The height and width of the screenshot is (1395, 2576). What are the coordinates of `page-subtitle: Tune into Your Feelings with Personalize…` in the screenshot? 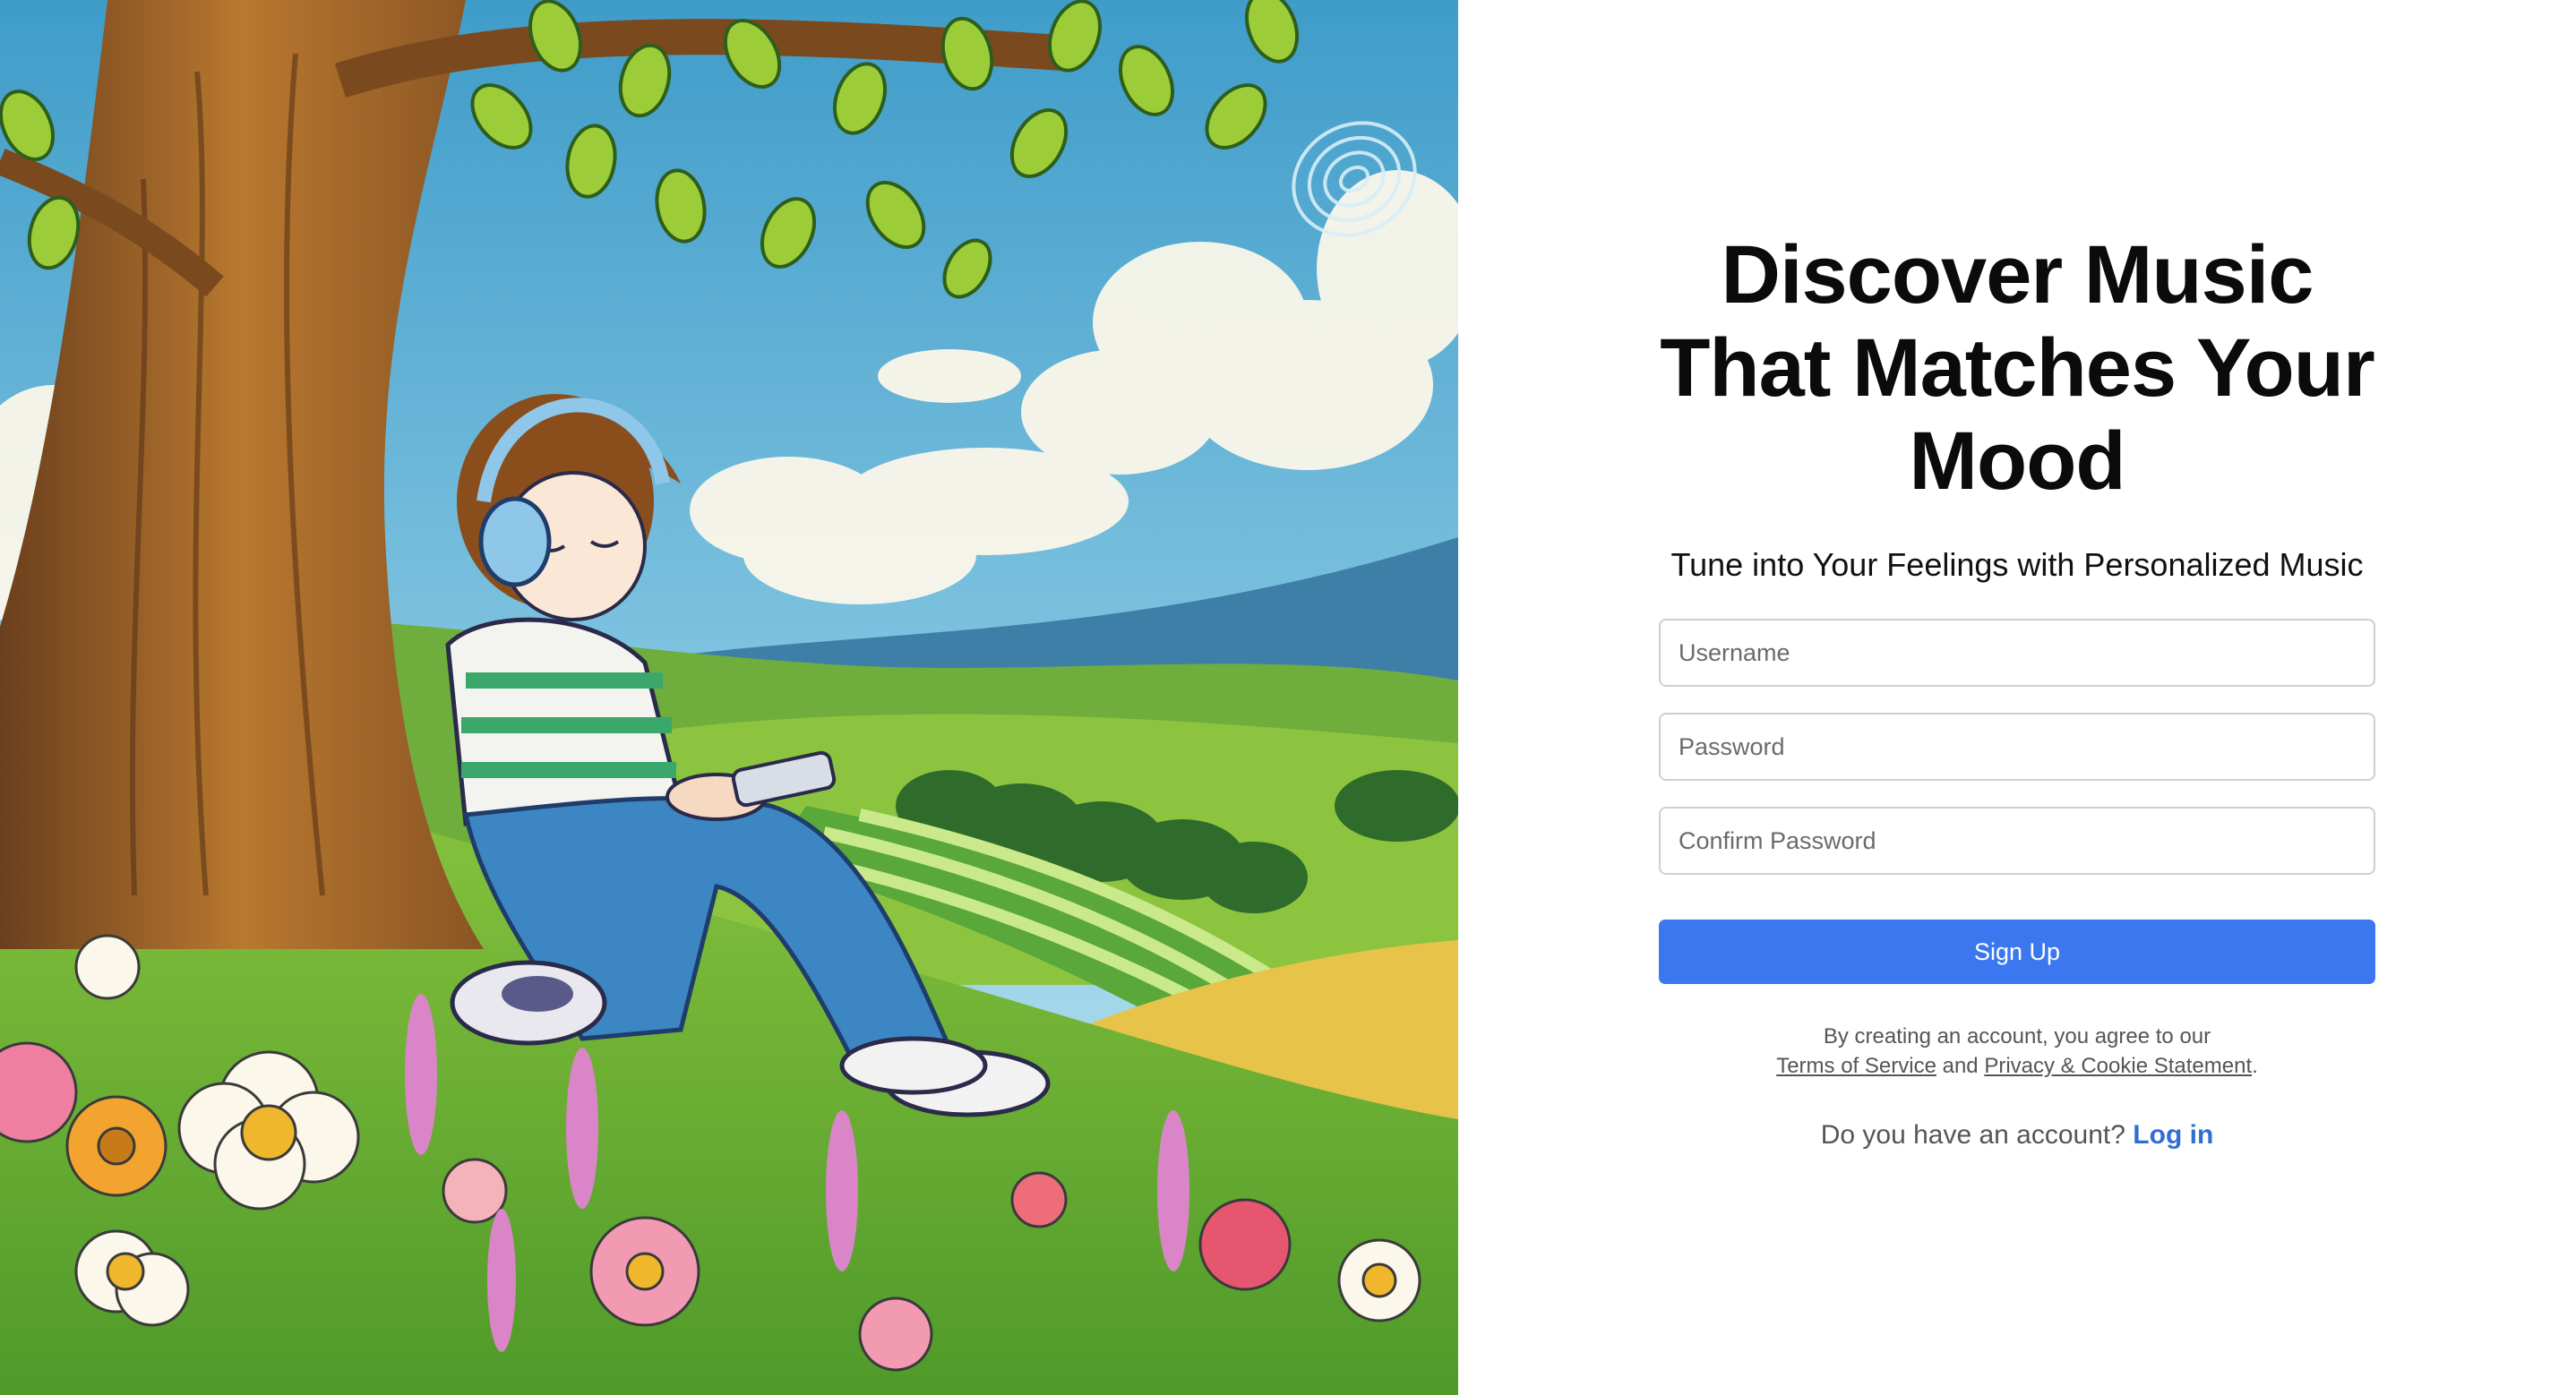 It's located at (2017, 564).